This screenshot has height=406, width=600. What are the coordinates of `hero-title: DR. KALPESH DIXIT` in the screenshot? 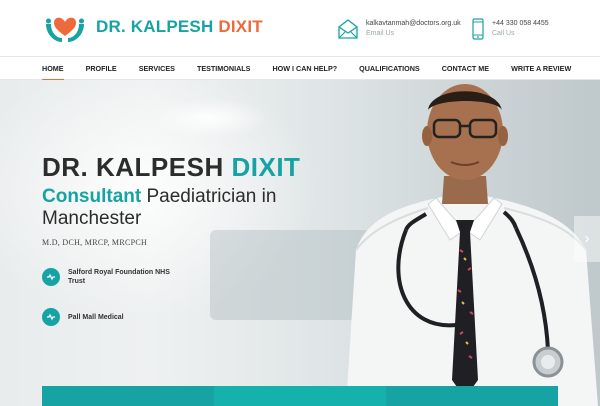 It's located at (171, 167).